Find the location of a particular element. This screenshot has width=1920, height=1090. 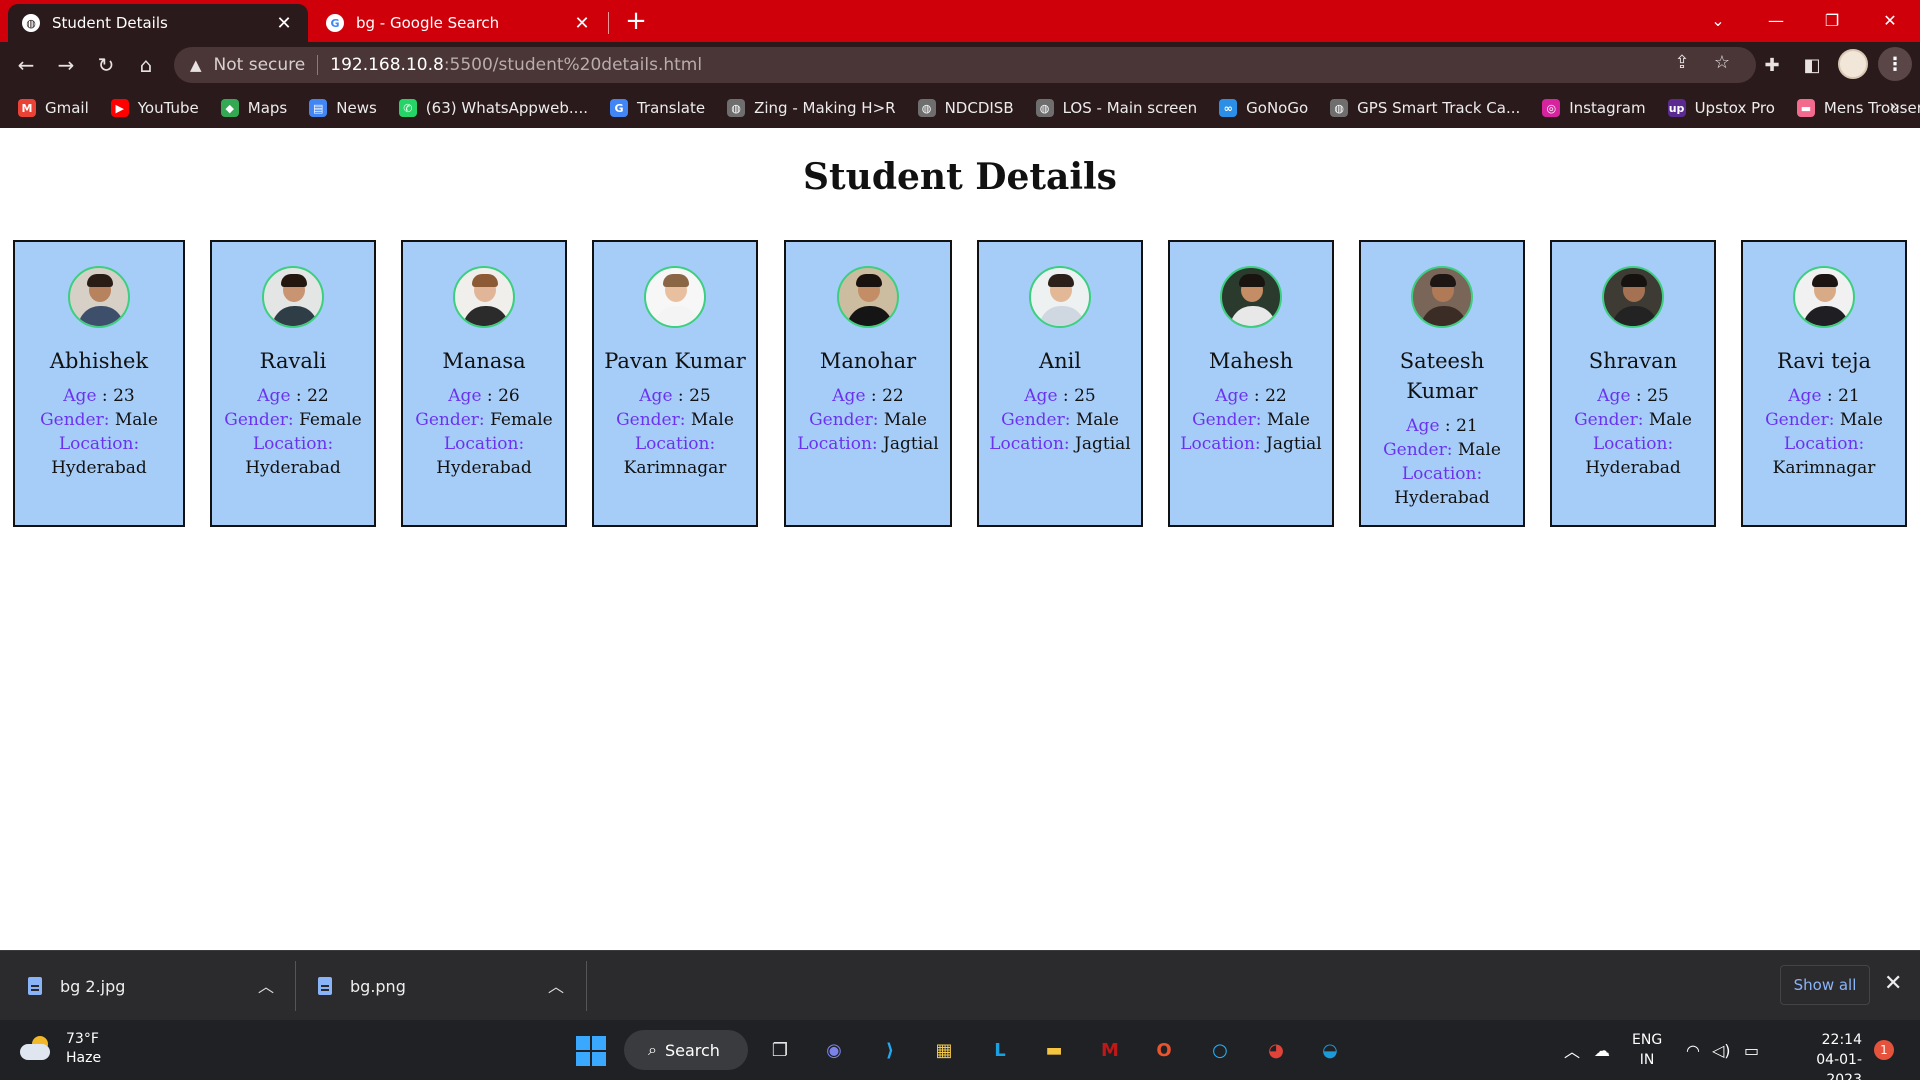

start-button is located at coordinates (591, 1051).